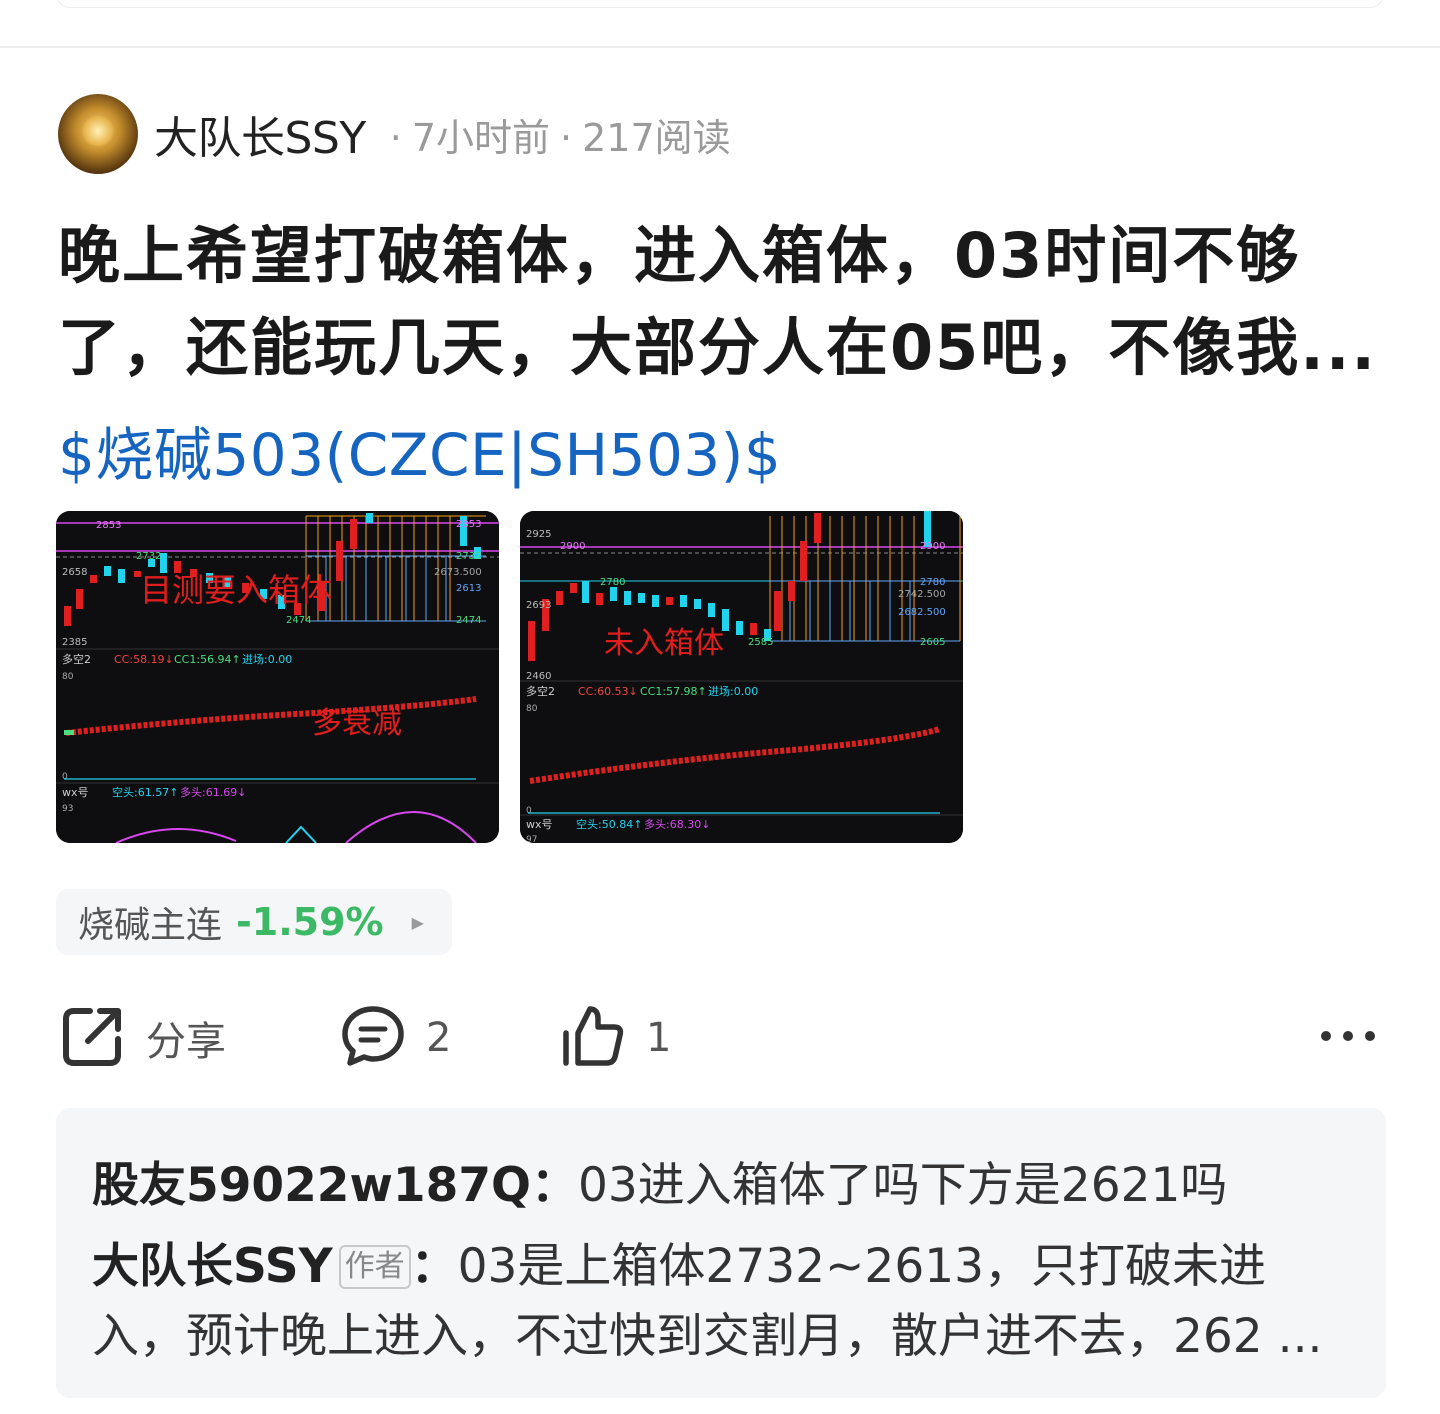  I want to click on chart-annotation: 未入箱体, so click(664, 643).